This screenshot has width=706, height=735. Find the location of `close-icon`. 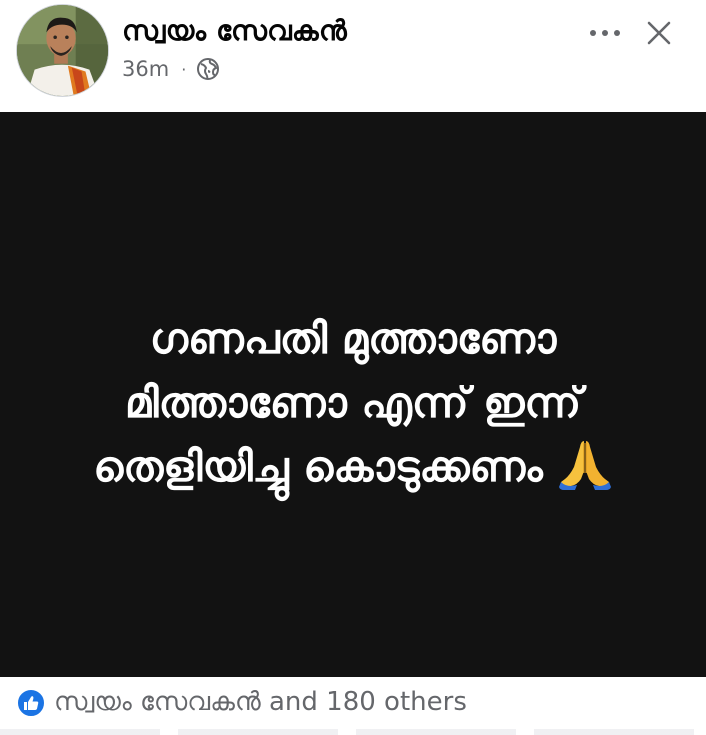

close-icon is located at coordinates (659, 33).